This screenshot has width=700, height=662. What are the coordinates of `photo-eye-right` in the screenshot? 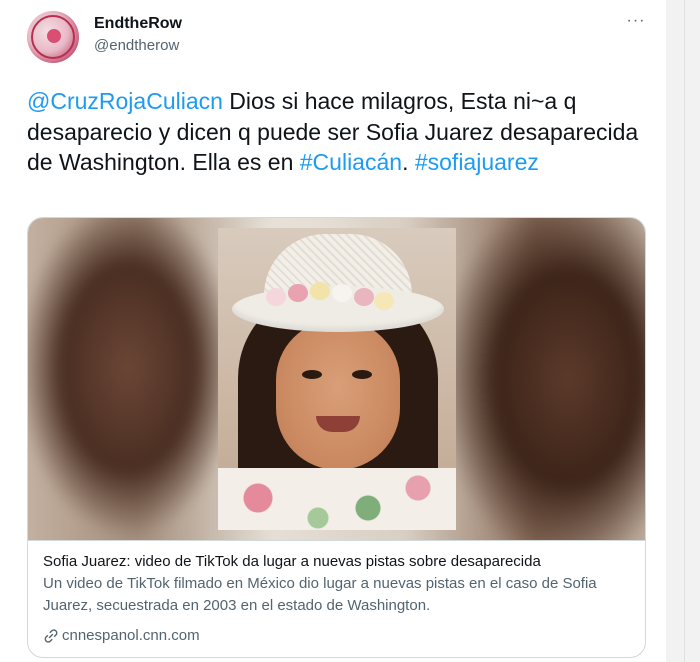 It's located at (362, 374).